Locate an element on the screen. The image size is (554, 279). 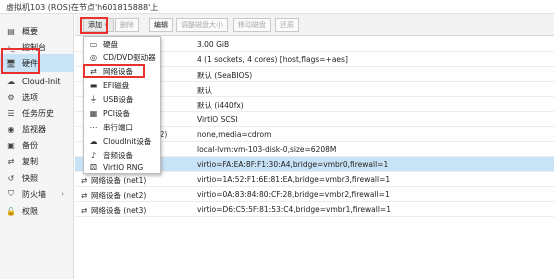
move-disk-button: 移动磁盘 is located at coordinates (252, 25).